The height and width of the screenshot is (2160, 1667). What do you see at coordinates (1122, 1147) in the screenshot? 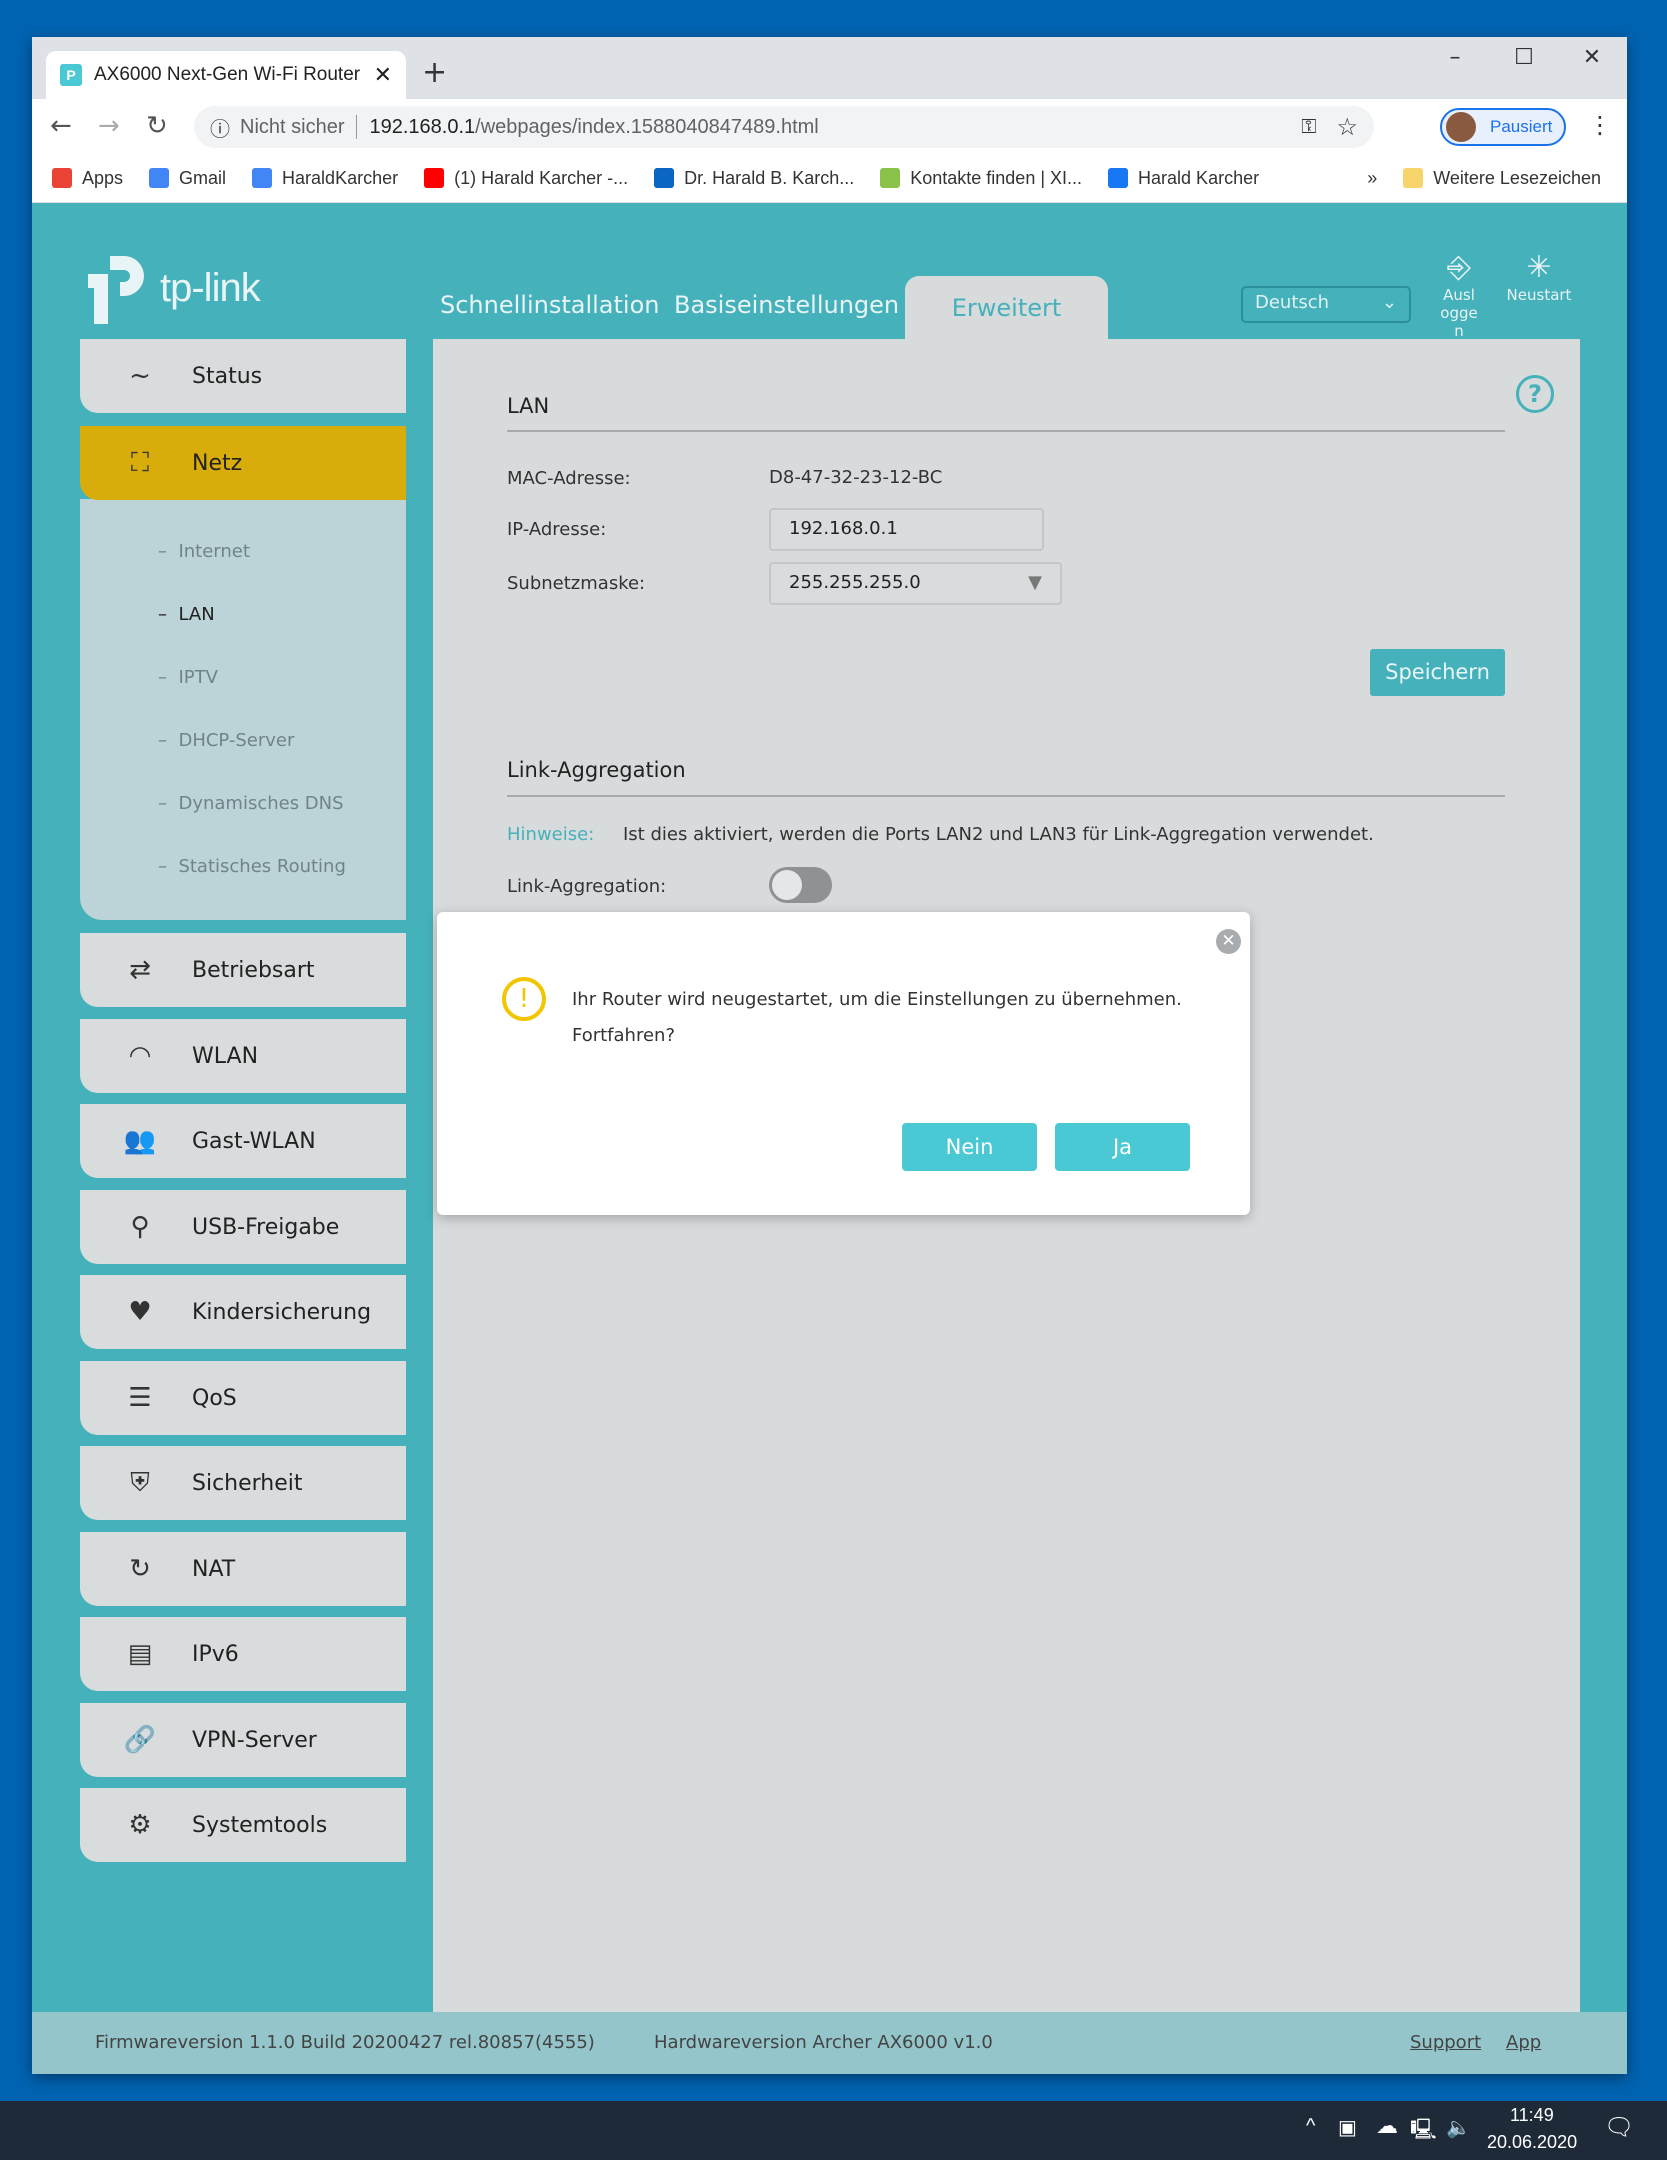
I see `yes-button: Ja` at bounding box center [1122, 1147].